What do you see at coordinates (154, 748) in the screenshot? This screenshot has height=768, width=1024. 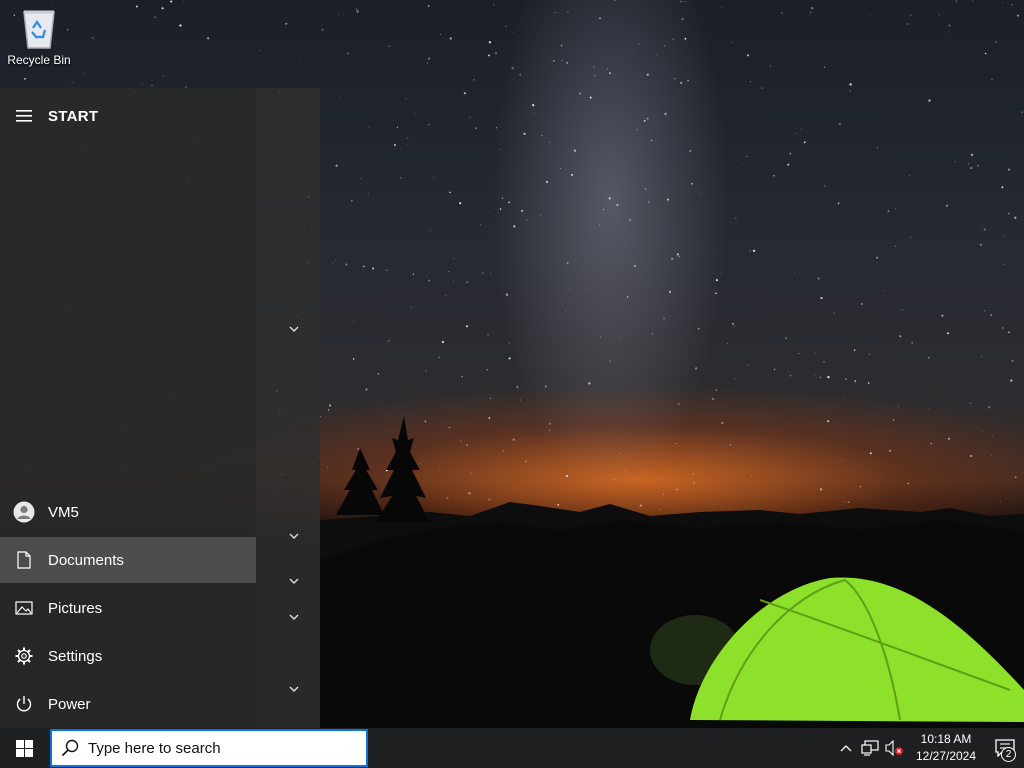 I see `search-placeholder: Type here to search` at bounding box center [154, 748].